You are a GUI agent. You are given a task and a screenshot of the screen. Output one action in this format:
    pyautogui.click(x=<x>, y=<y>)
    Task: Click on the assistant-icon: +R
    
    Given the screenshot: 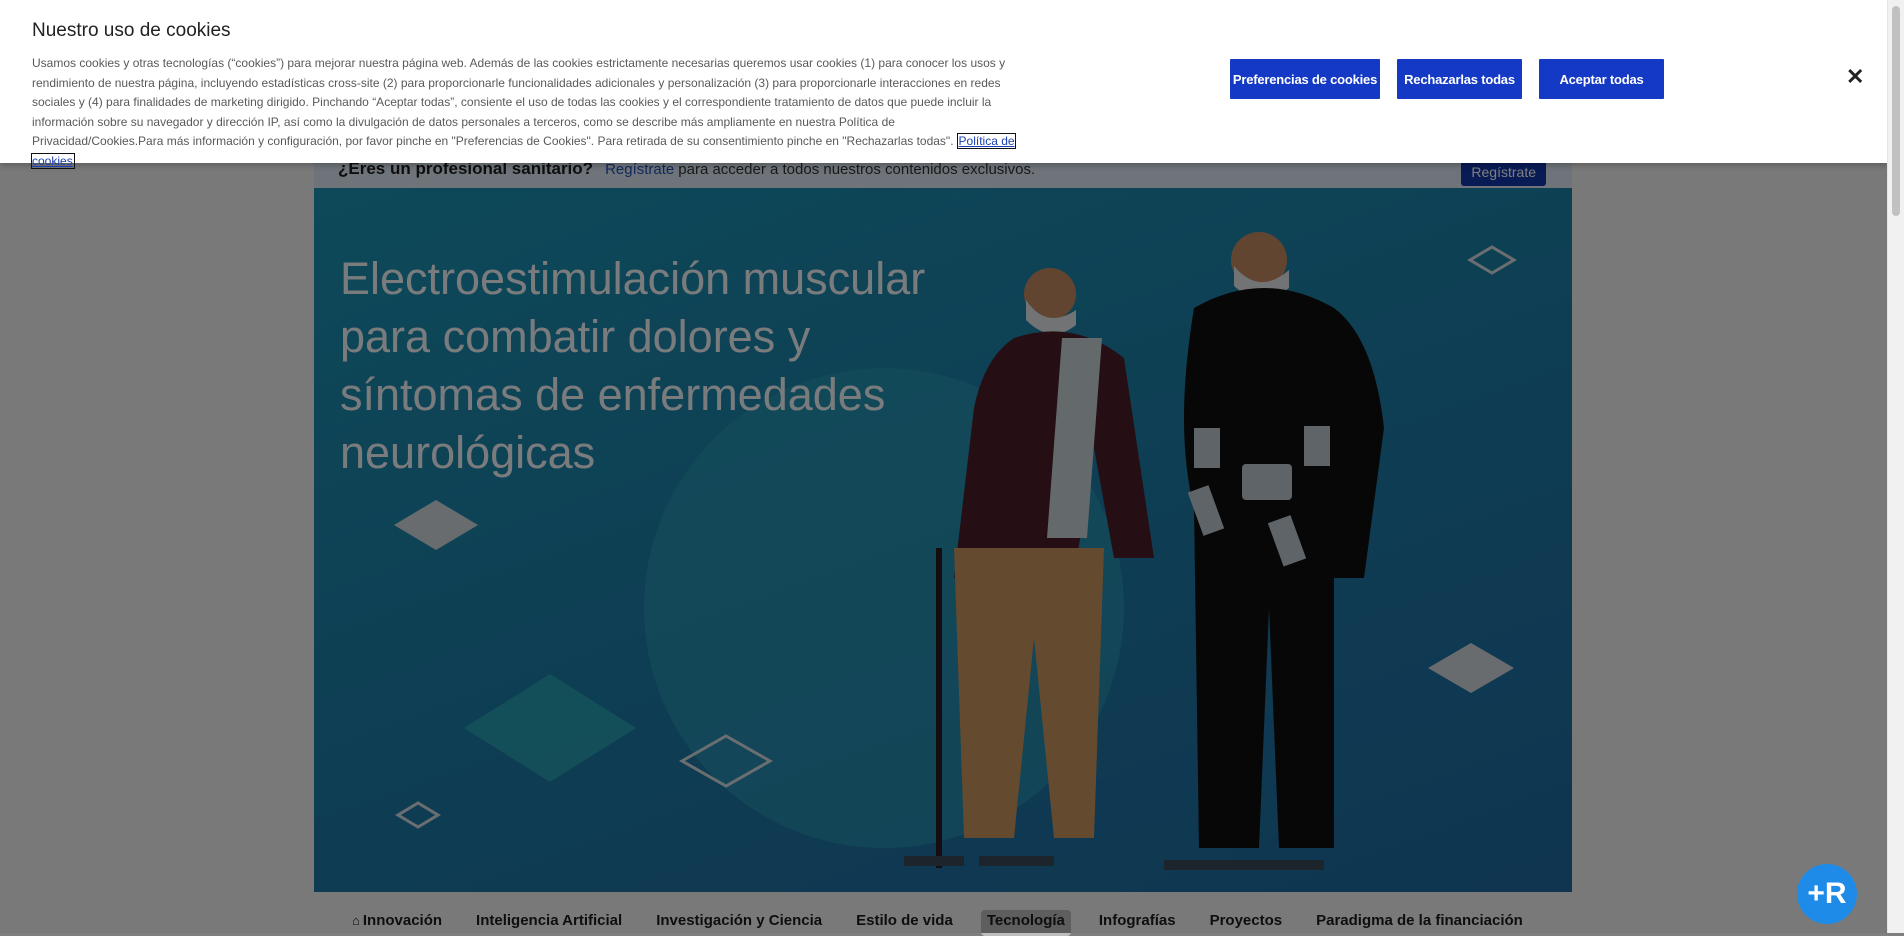 What is the action you would take?
    pyautogui.click(x=1827, y=894)
    